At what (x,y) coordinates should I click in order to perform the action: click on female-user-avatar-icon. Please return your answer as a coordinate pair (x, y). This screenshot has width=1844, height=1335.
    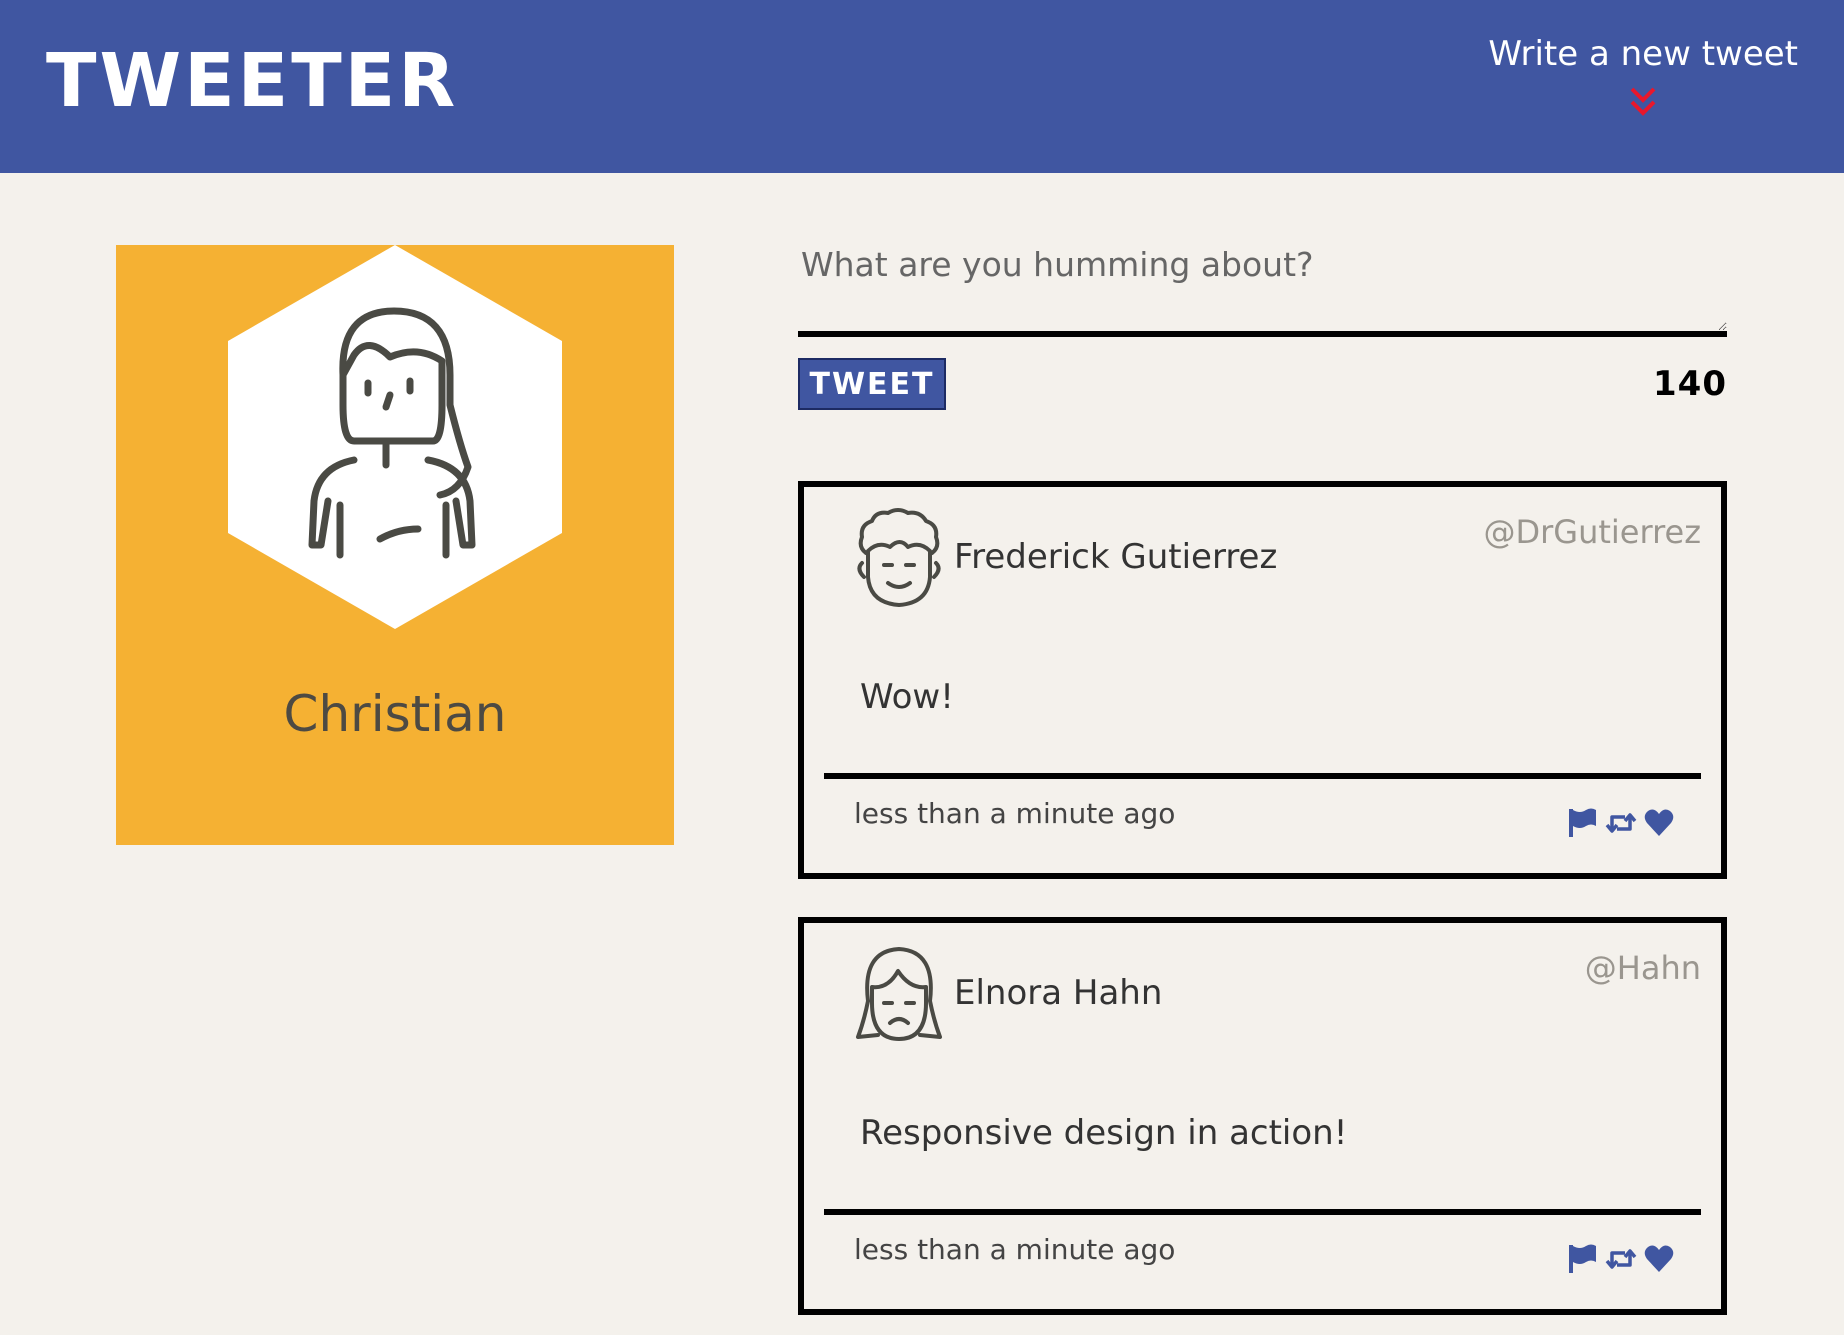
    Looking at the image, I should click on (395, 437).